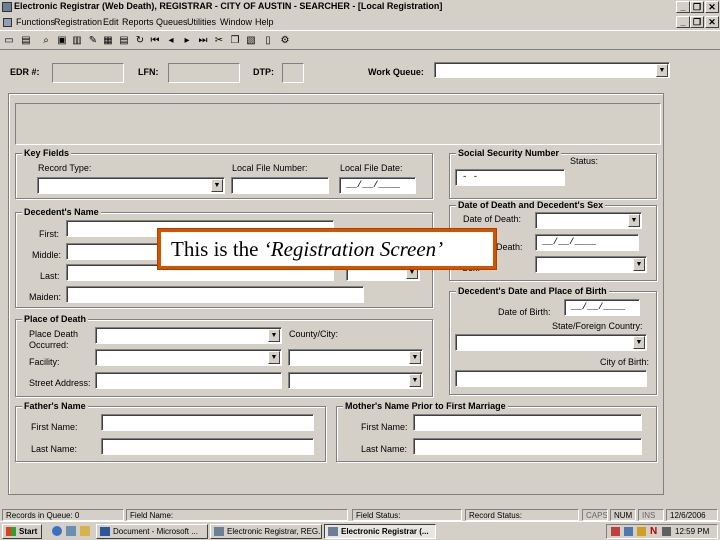 Image resolution: width=720 pixels, height=540 pixels. I want to click on callout-prefix: This is the, so click(215, 249).